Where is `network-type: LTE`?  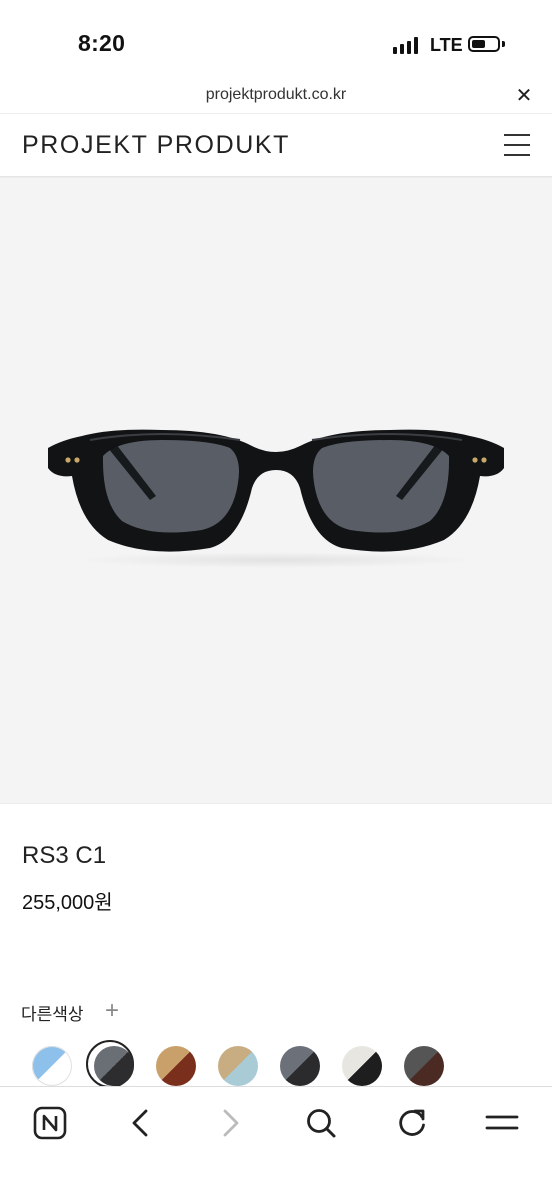 network-type: LTE is located at coordinates (446, 45).